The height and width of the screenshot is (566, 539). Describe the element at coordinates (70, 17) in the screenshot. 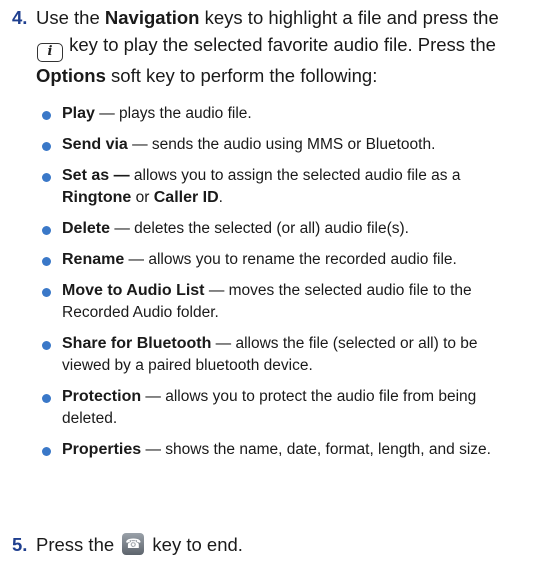

I see `text: Use the` at that location.